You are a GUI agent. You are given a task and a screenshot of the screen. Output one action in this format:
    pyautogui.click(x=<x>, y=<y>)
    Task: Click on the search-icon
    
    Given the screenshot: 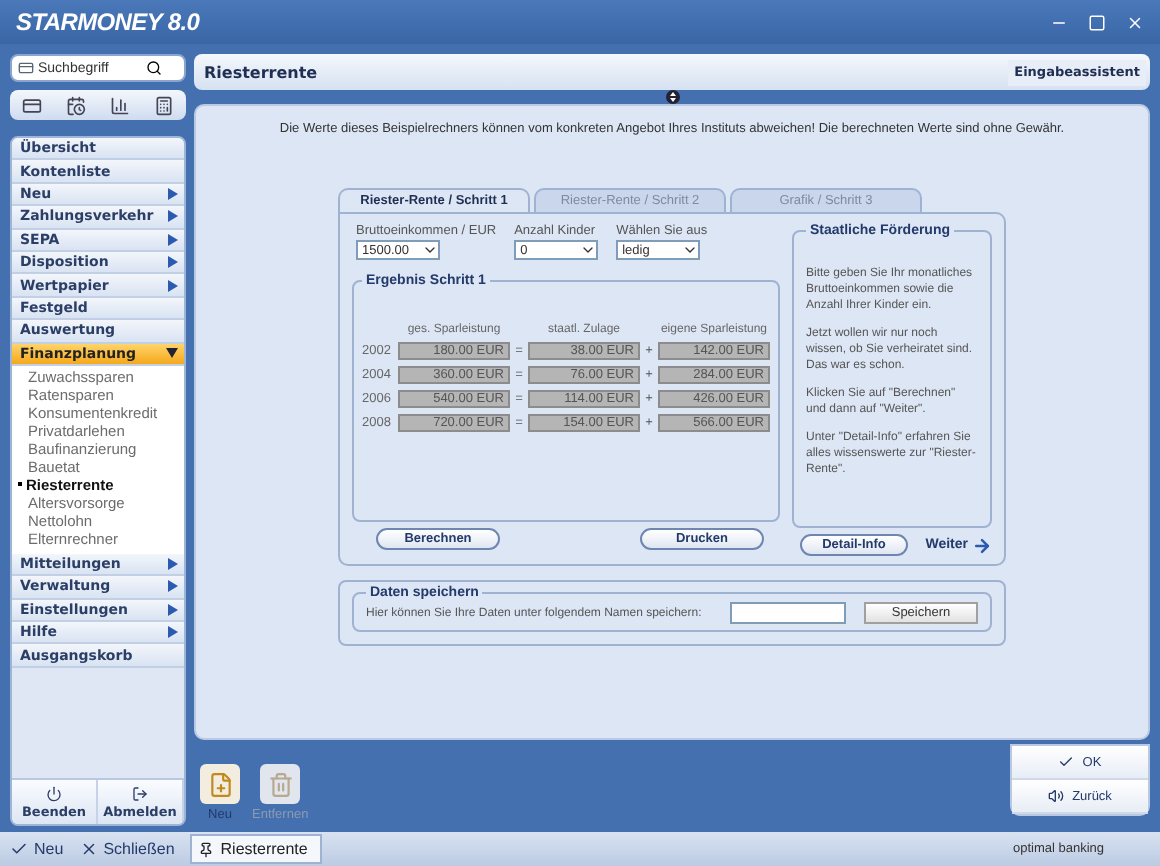 What is the action you would take?
    pyautogui.click(x=154, y=68)
    